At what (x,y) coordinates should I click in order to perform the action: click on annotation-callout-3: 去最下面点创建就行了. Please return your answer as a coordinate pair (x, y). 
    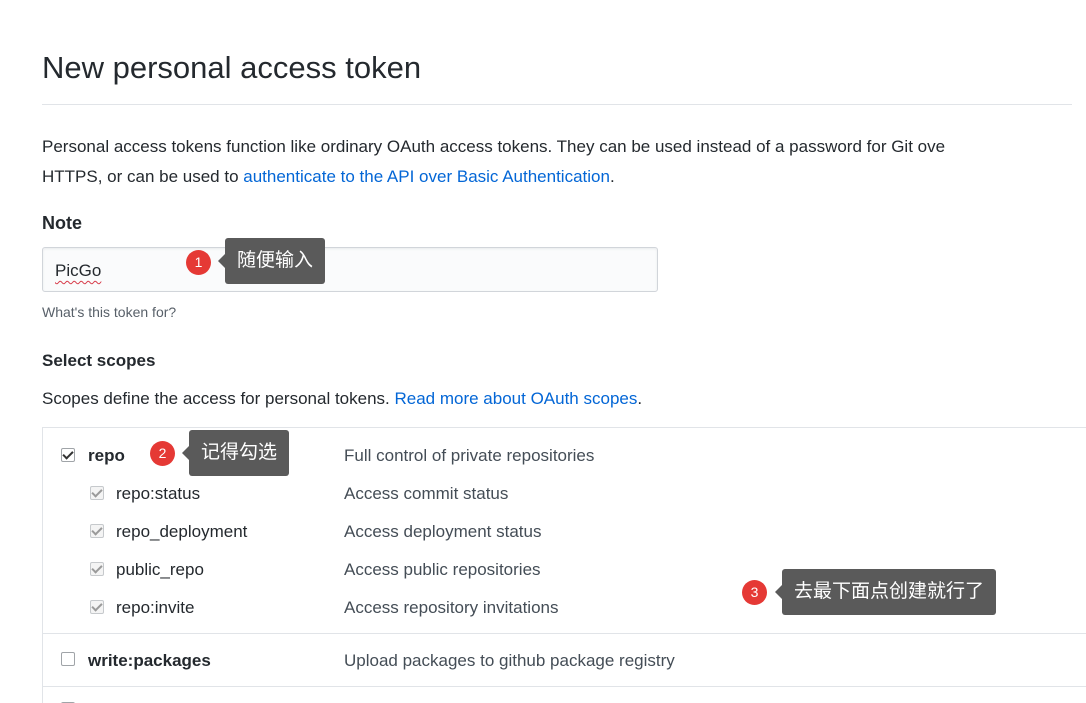
    Looking at the image, I should click on (885, 592).